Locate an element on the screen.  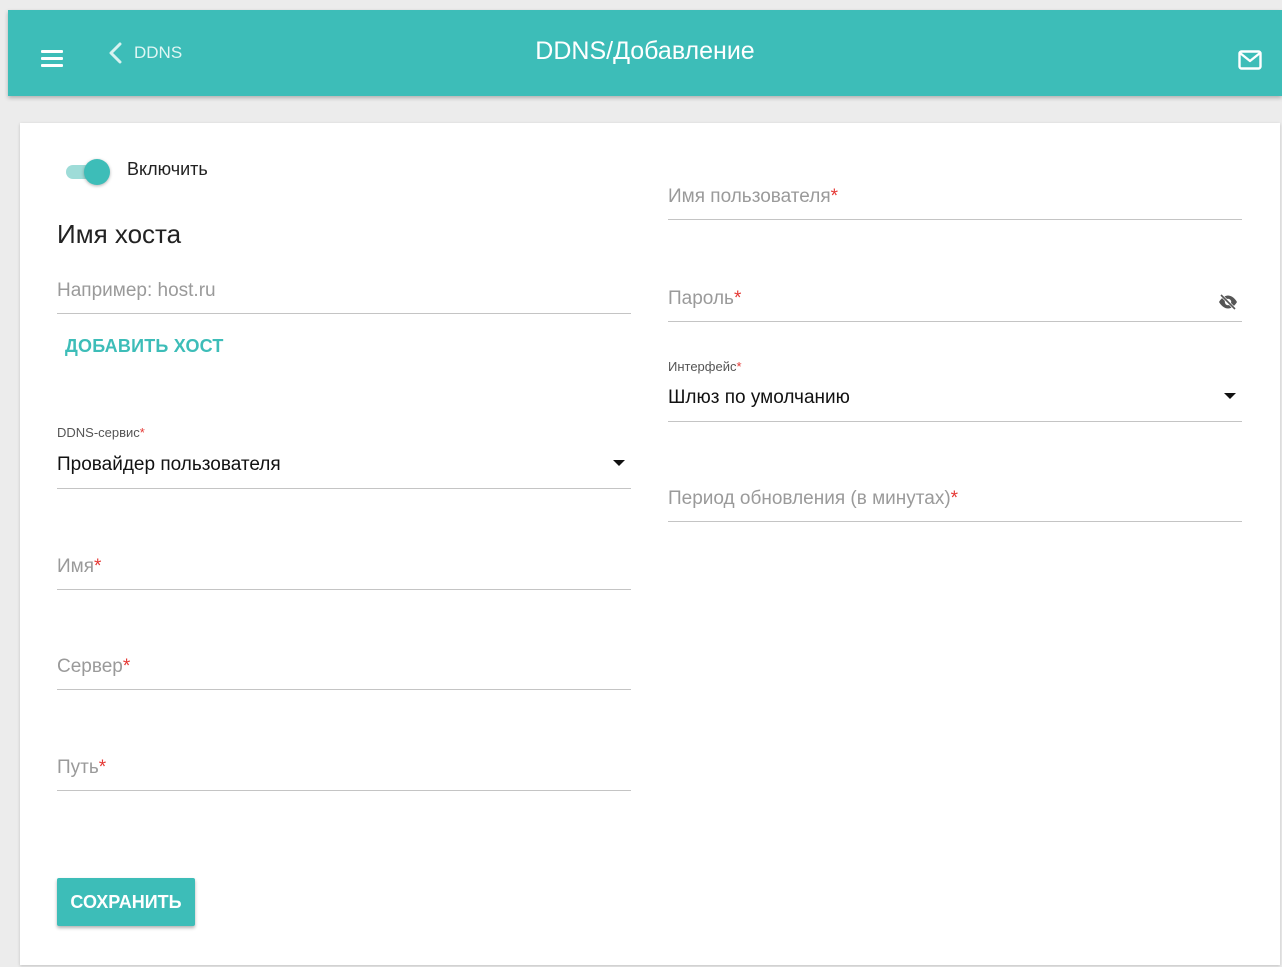
hostname-placeholder: Например: host.ru is located at coordinates (136, 290).